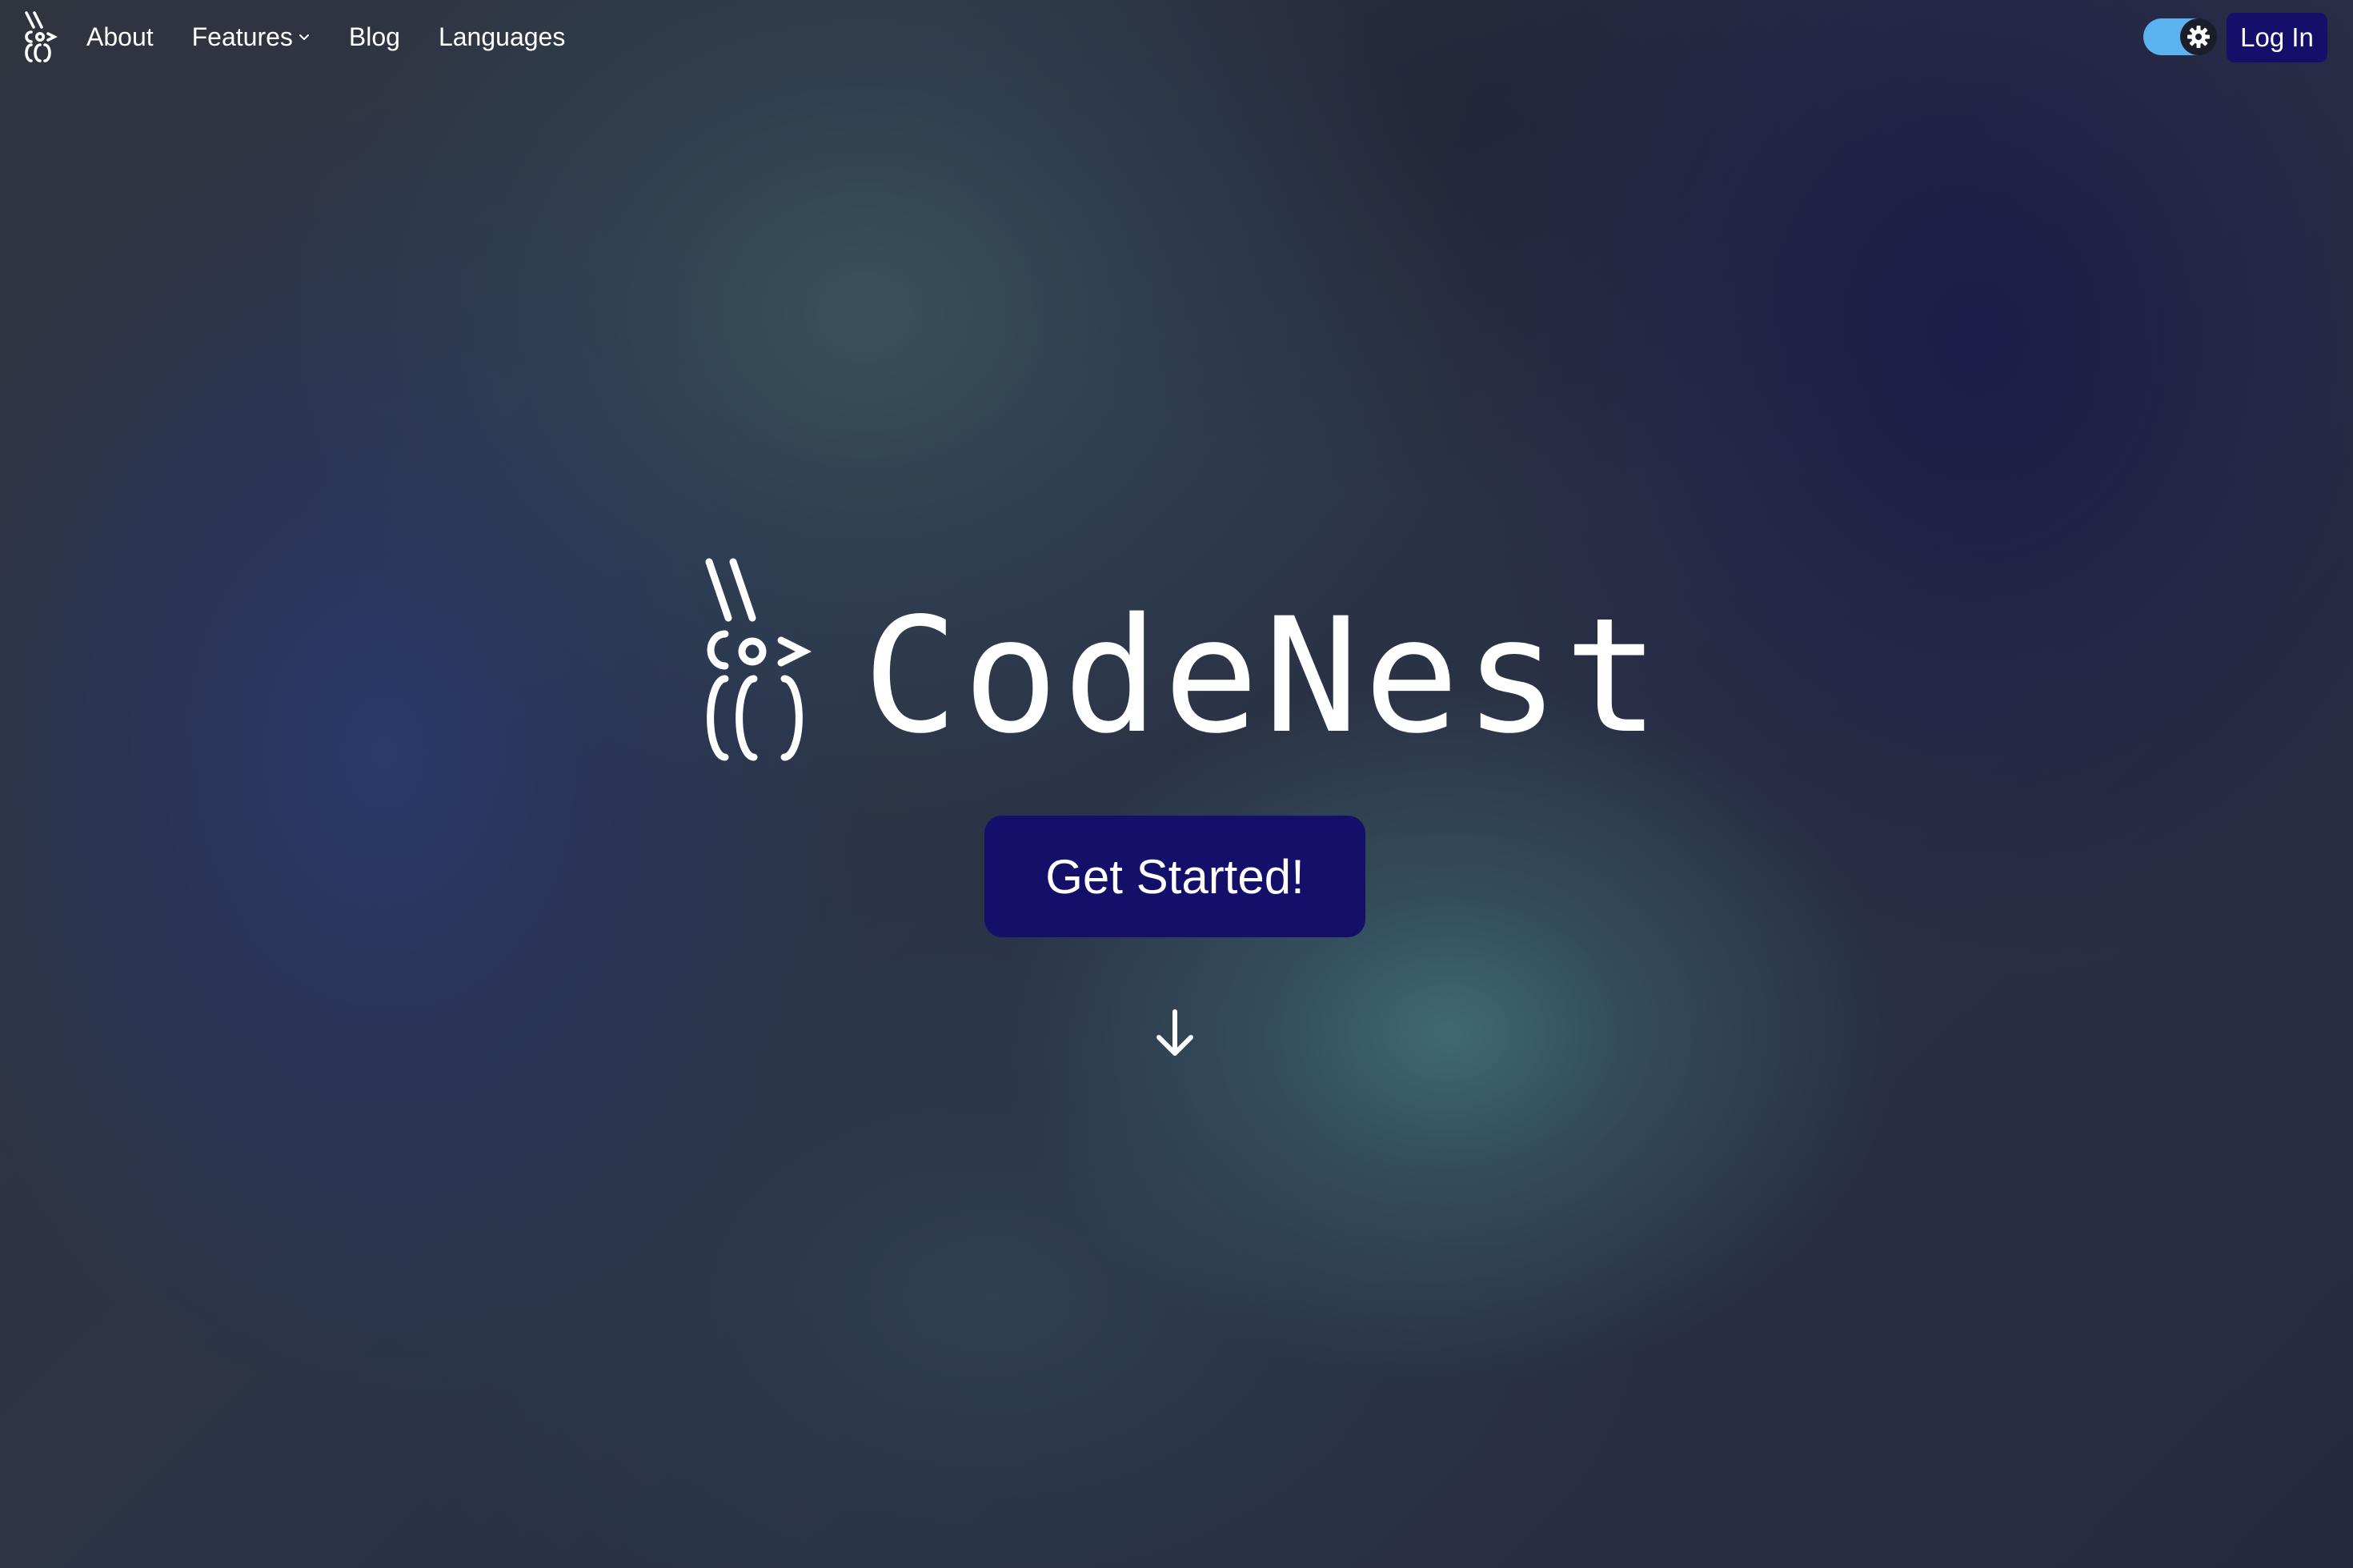 The width and height of the screenshot is (2353, 1568). I want to click on hero-title: CodeNest, so click(1264, 675).